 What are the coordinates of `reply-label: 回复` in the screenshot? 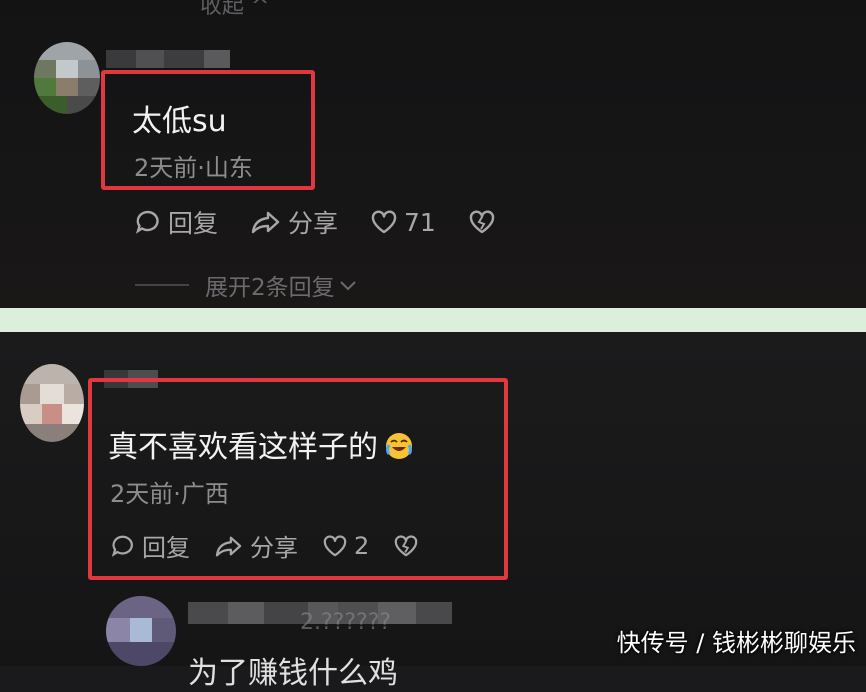 It's located at (193, 223).